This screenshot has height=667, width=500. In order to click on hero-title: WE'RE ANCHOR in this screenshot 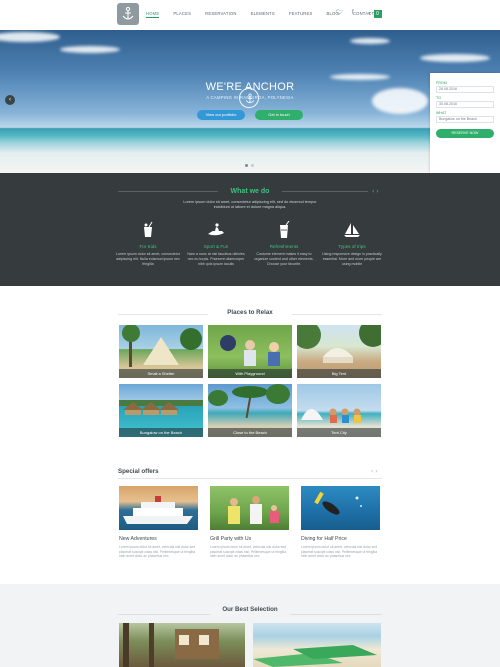, I will do `click(250, 87)`.